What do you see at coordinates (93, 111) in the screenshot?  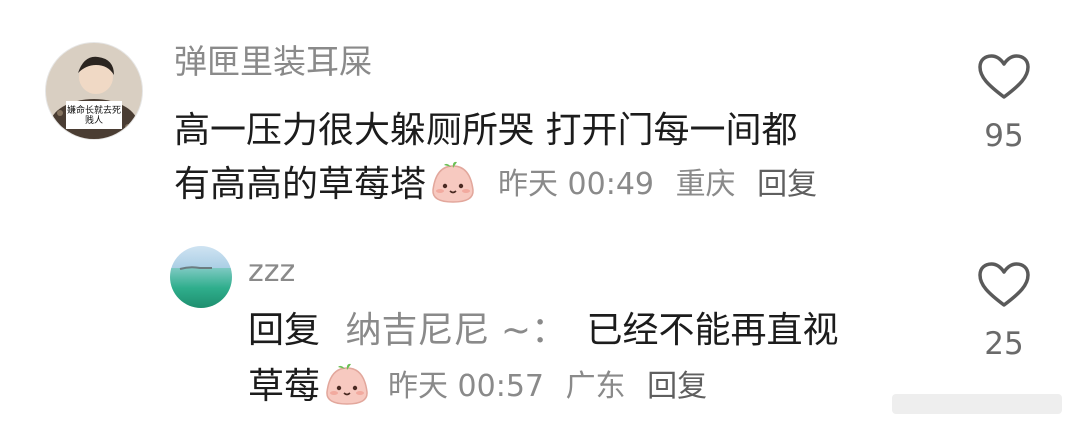 I see `avatar-sign-line1: 嫌命长就去死` at bounding box center [93, 111].